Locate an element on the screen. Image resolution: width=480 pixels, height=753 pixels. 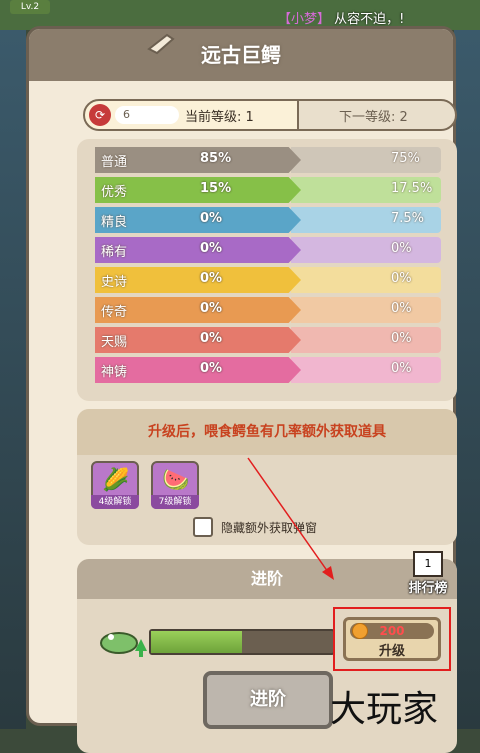
rarity-row: 75% 普通 85% is located at coordinates (268, 160).